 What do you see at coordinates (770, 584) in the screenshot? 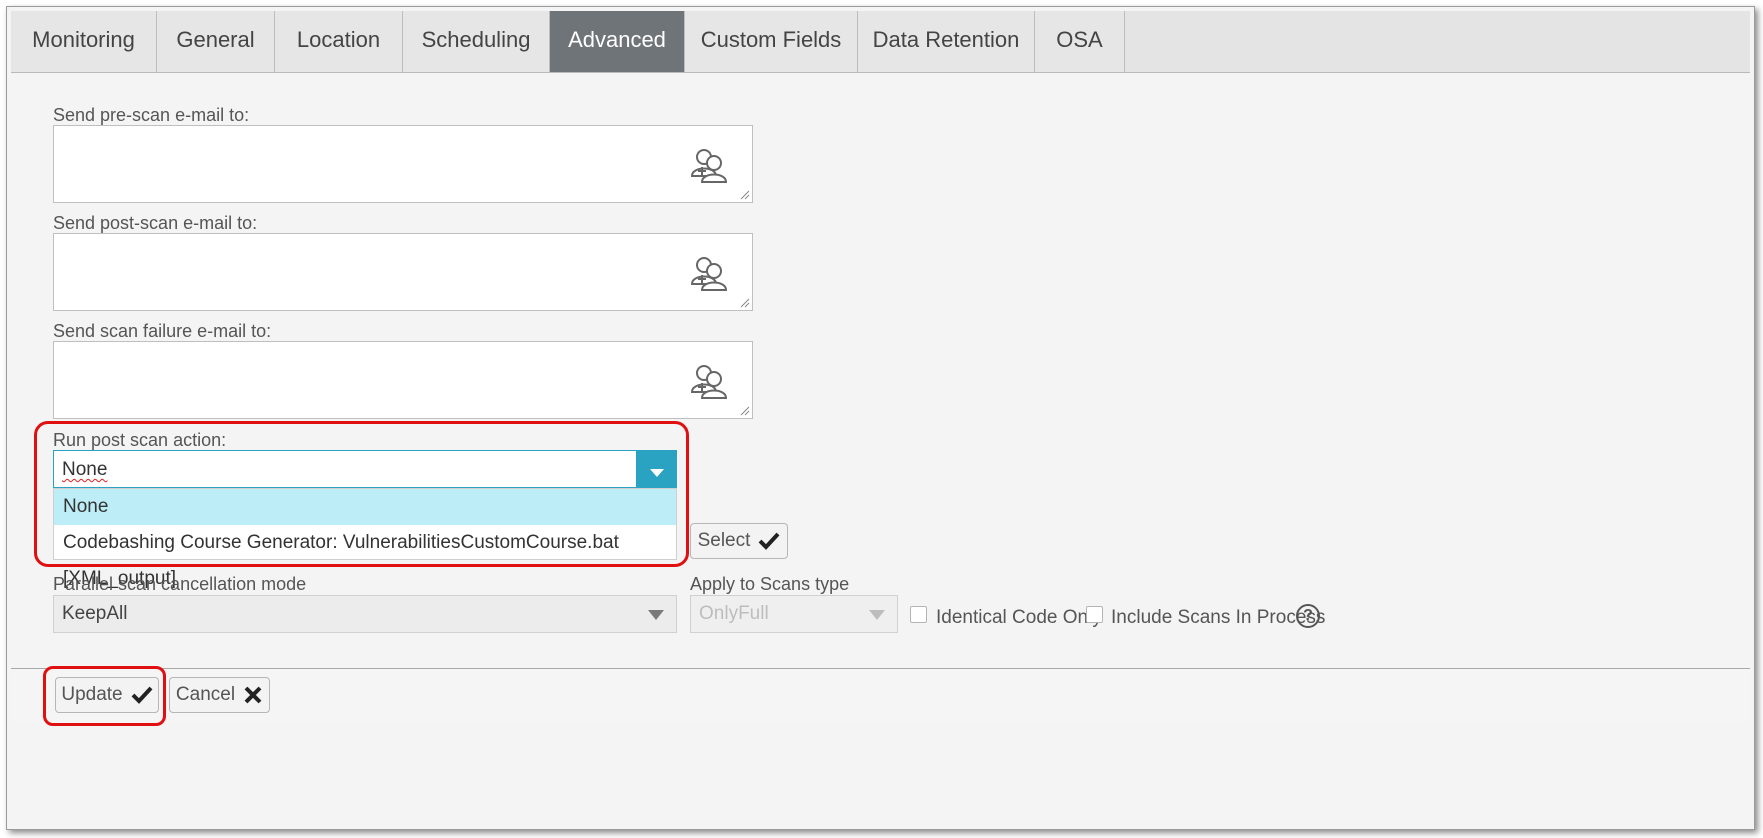
I see `apply-to-label: Apply to Scans type` at bounding box center [770, 584].